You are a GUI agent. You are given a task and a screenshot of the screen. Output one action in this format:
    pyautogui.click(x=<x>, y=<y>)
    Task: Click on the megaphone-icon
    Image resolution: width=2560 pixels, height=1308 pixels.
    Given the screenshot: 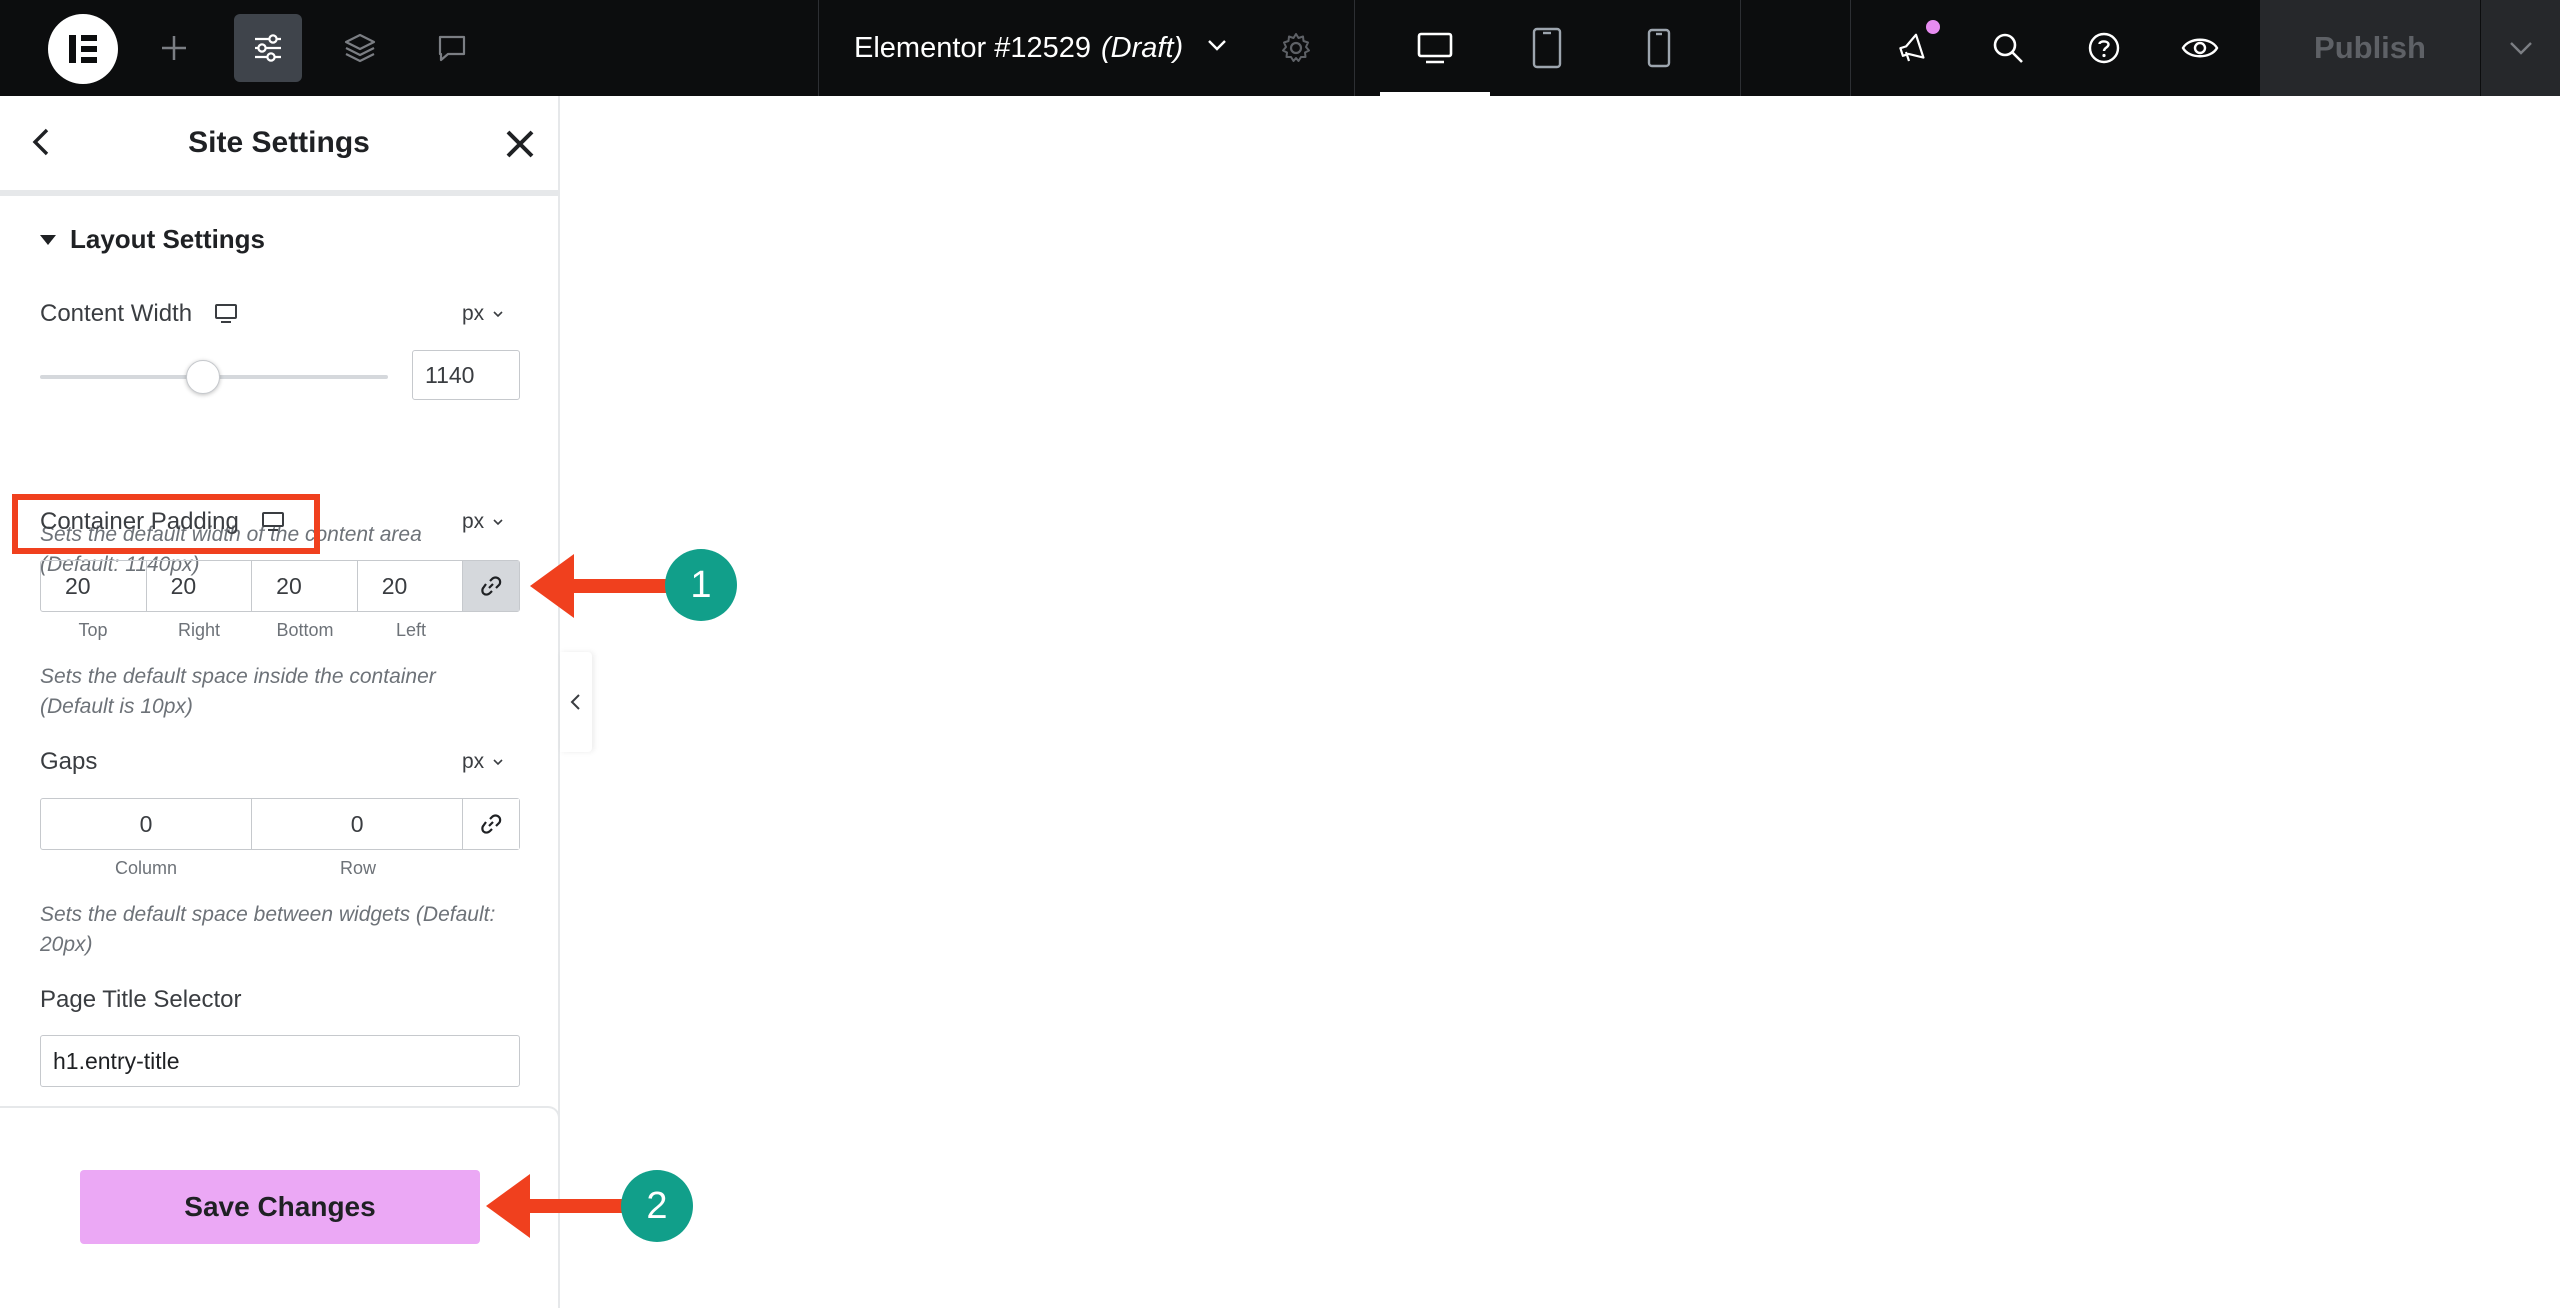 What is the action you would take?
    pyautogui.click(x=1912, y=47)
    